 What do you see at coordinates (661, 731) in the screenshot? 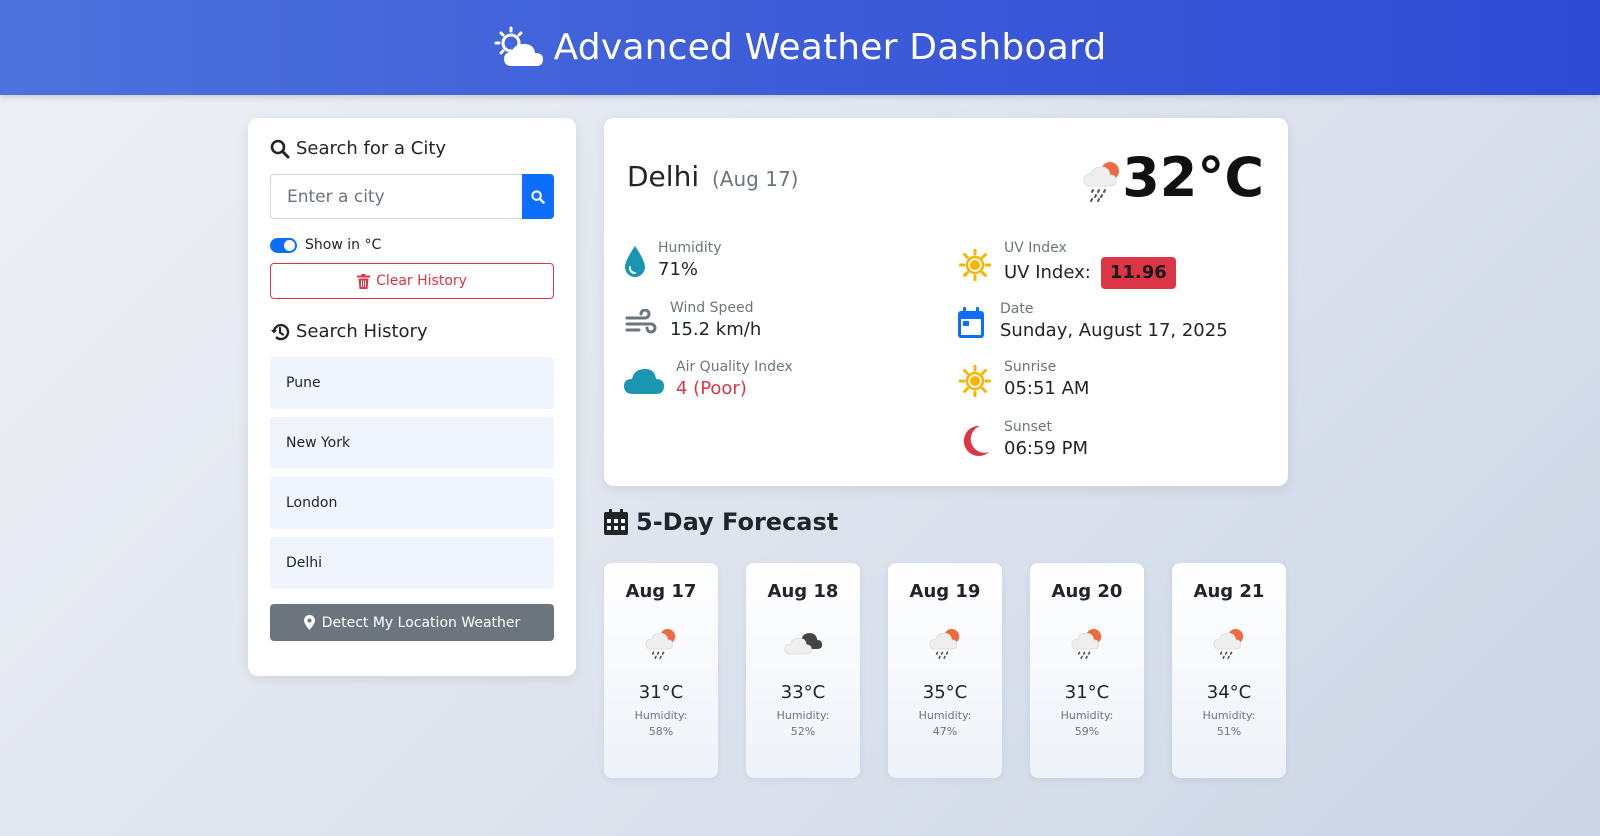
I see `forecast-humidity: 58%` at bounding box center [661, 731].